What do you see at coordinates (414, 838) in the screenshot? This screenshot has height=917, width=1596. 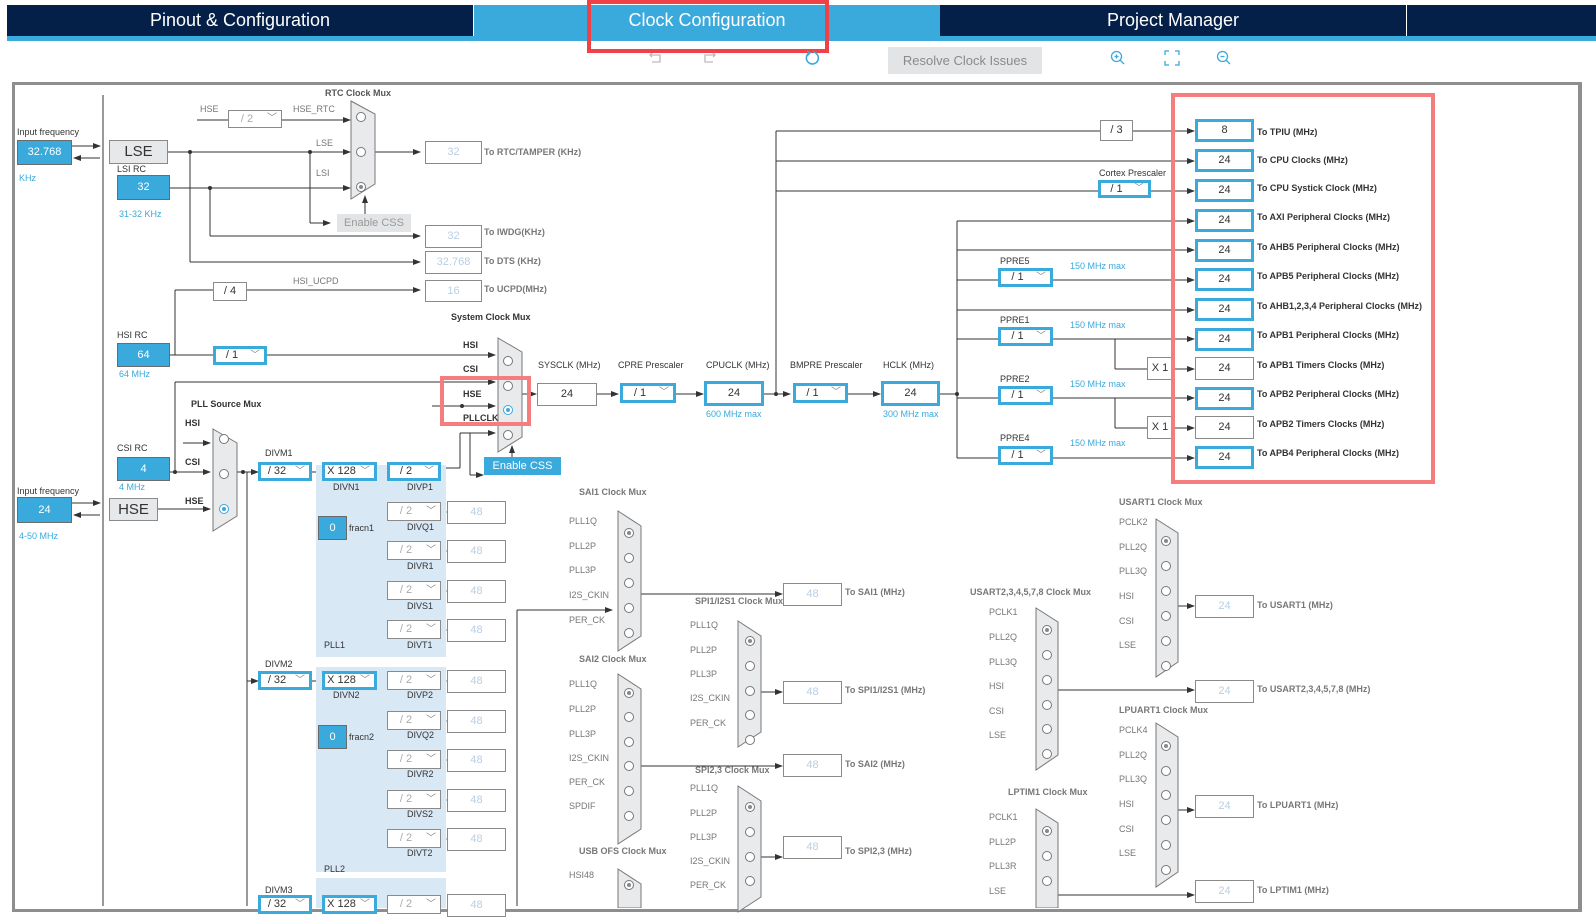 I see `divt2-select: / 2 ﹀` at bounding box center [414, 838].